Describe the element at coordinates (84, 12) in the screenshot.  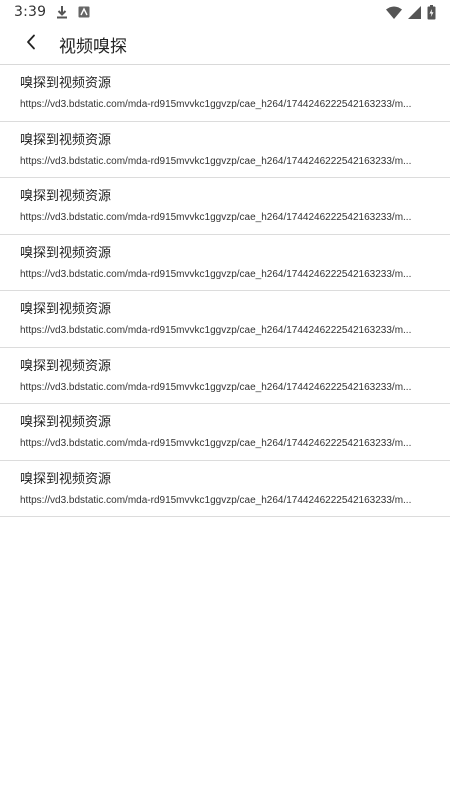
I see `app-notification-icon` at that location.